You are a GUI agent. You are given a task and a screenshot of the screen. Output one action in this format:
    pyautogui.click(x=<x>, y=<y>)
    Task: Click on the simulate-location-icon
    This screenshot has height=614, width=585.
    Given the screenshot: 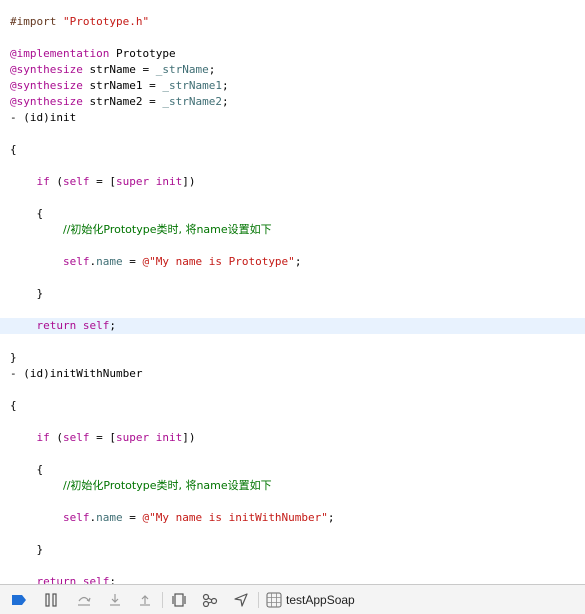 What is the action you would take?
    pyautogui.click(x=241, y=600)
    